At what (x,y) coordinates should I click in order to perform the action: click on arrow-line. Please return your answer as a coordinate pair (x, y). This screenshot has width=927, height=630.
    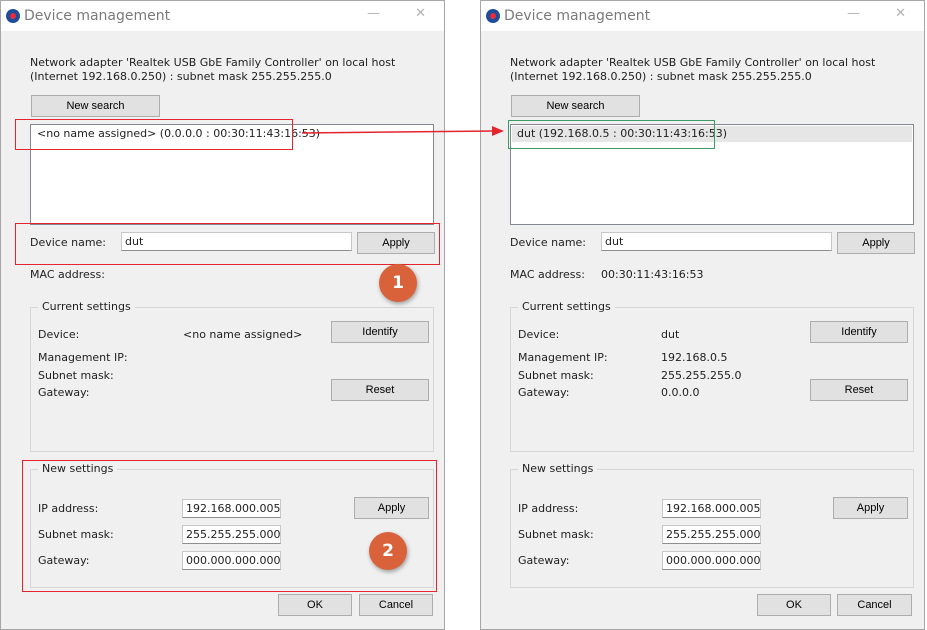
    Looking at the image, I should click on (398, 132).